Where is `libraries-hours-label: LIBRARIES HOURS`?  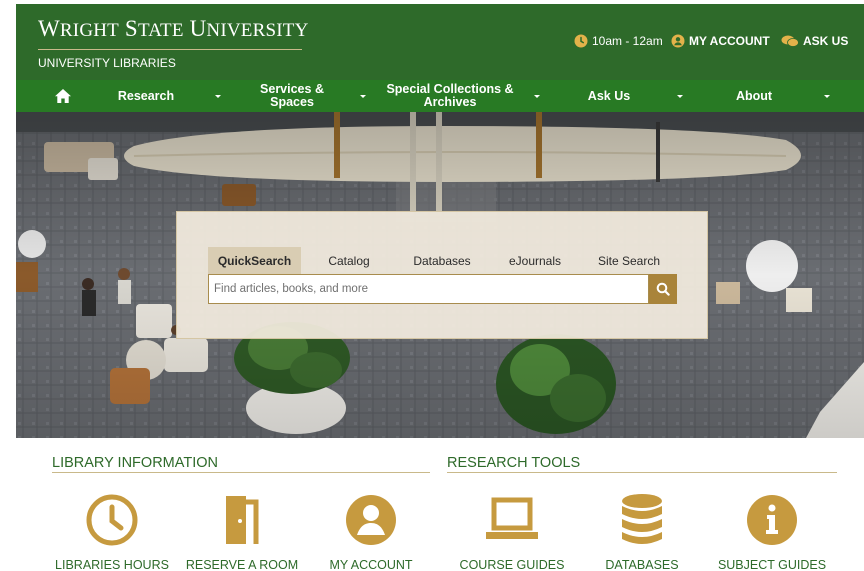 libraries-hours-label: LIBRARIES HOURS is located at coordinates (112, 564).